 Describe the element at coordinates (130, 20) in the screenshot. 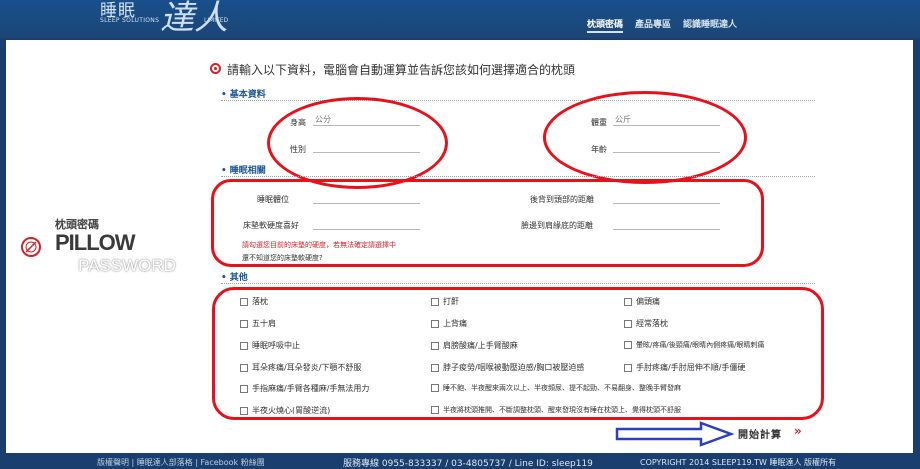

I see `site-logo-sub: SLEEP SOLUTIONS` at that location.